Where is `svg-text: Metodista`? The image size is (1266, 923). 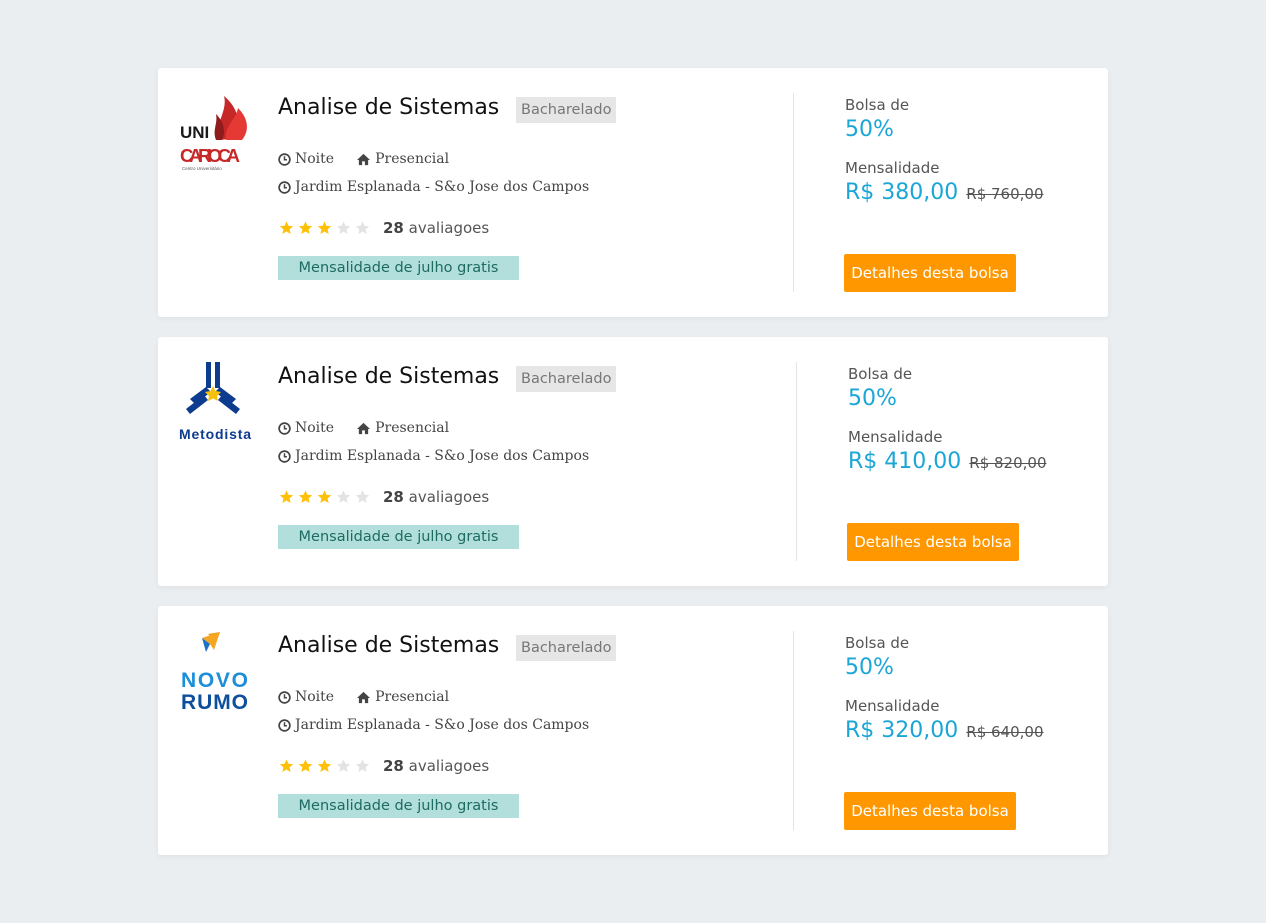 svg-text: Metodista is located at coordinates (215, 434).